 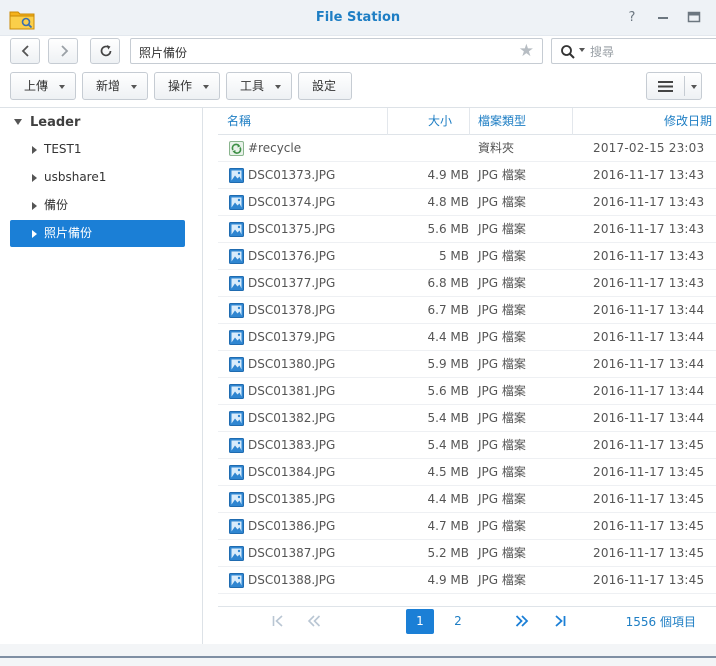 I want to click on file-size: 4.9 MB, so click(x=448, y=175).